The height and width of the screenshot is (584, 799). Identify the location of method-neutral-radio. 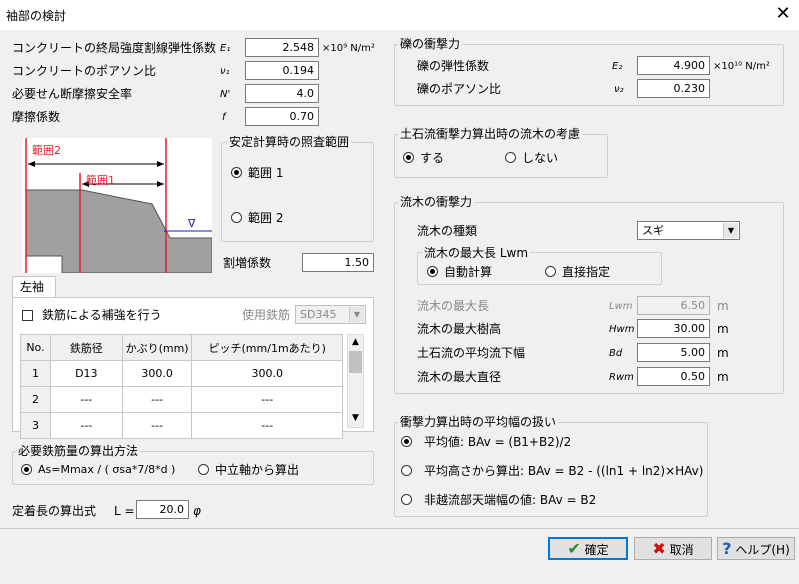
(203, 469).